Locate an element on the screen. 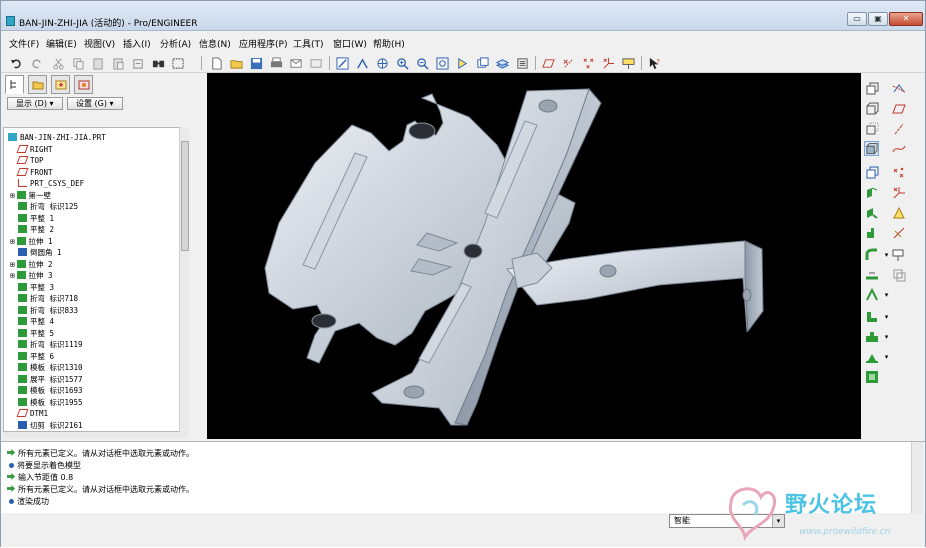  menu-edit: 编辑(E) is located at coordinates (61, 43).